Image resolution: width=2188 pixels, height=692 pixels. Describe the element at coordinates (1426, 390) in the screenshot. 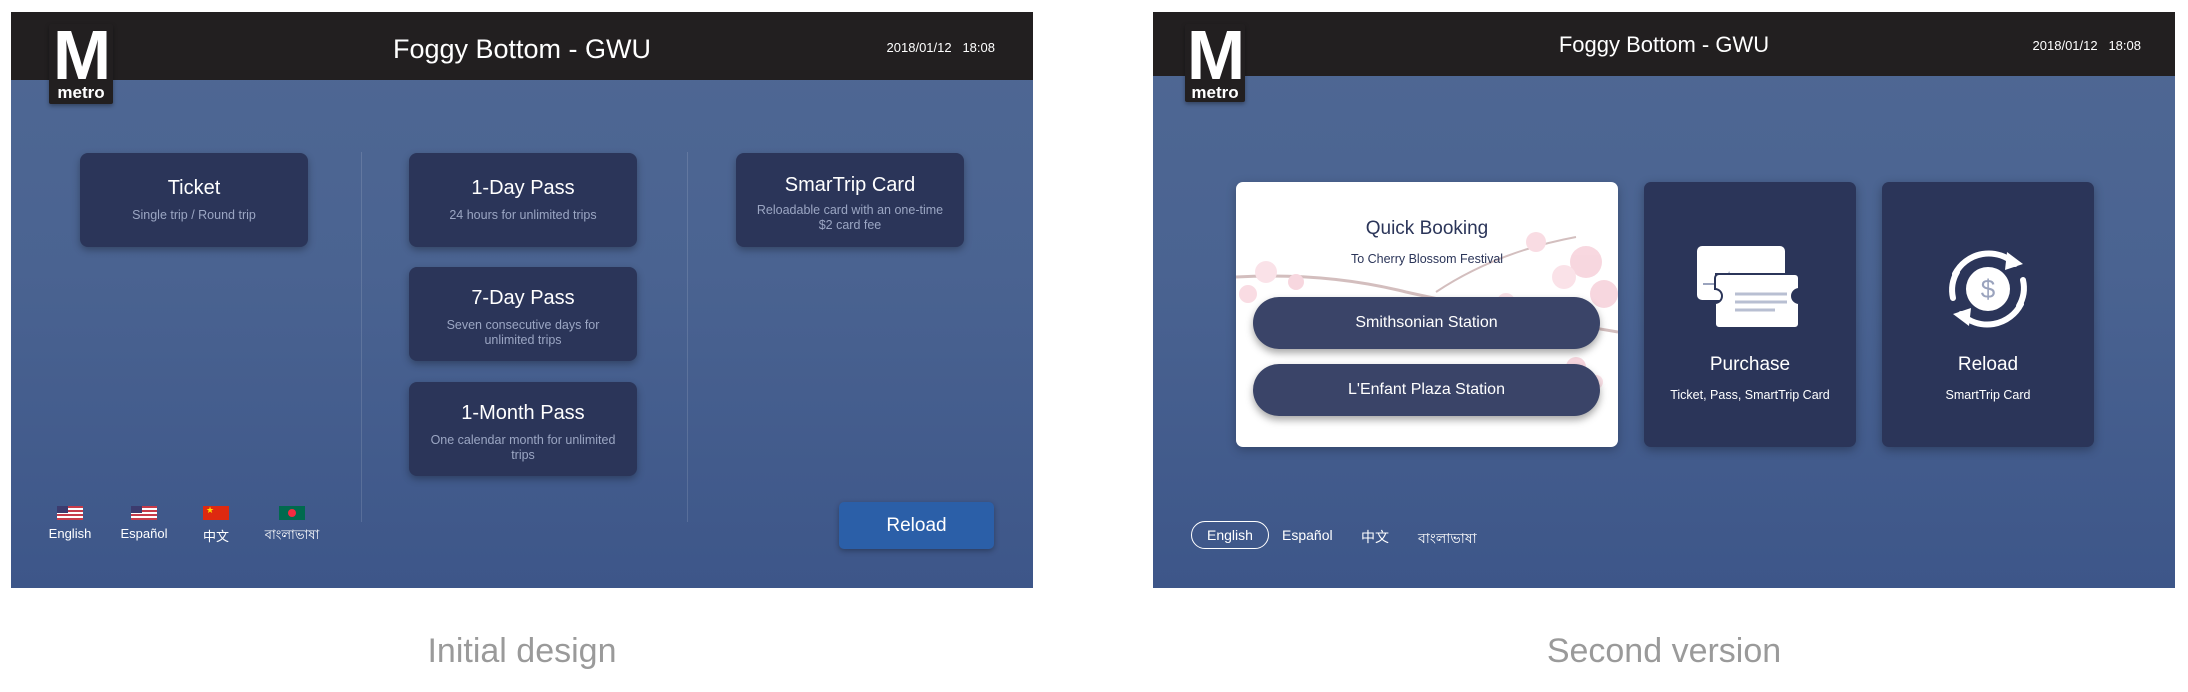

I see `lenfant-plaza-station-button: L'Enfant Plaza Station` at that location.